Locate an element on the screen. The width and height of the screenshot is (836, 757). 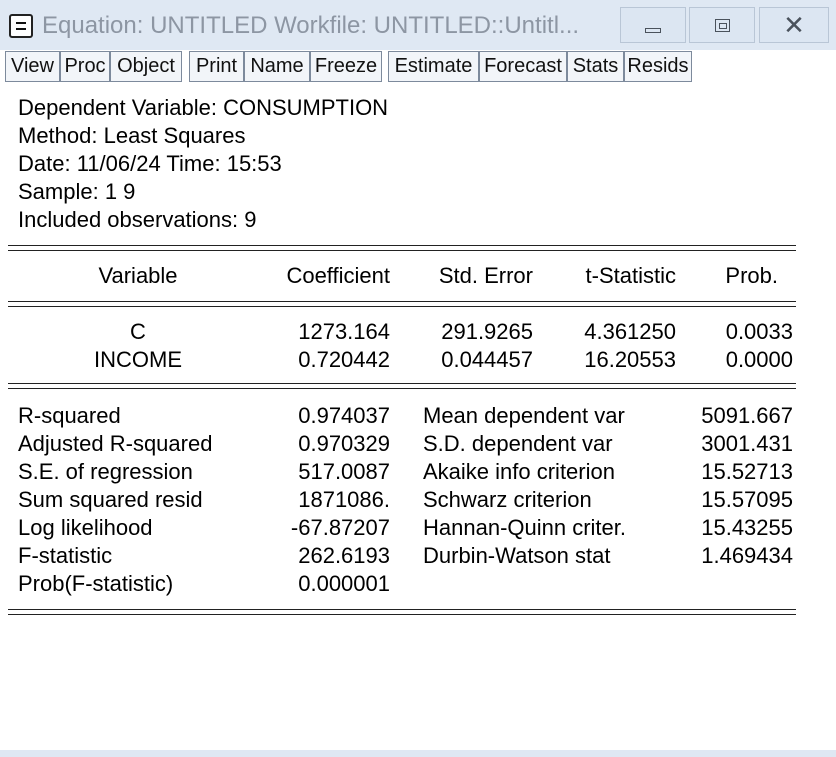
minimize-button is located at coordinates (653, 25).